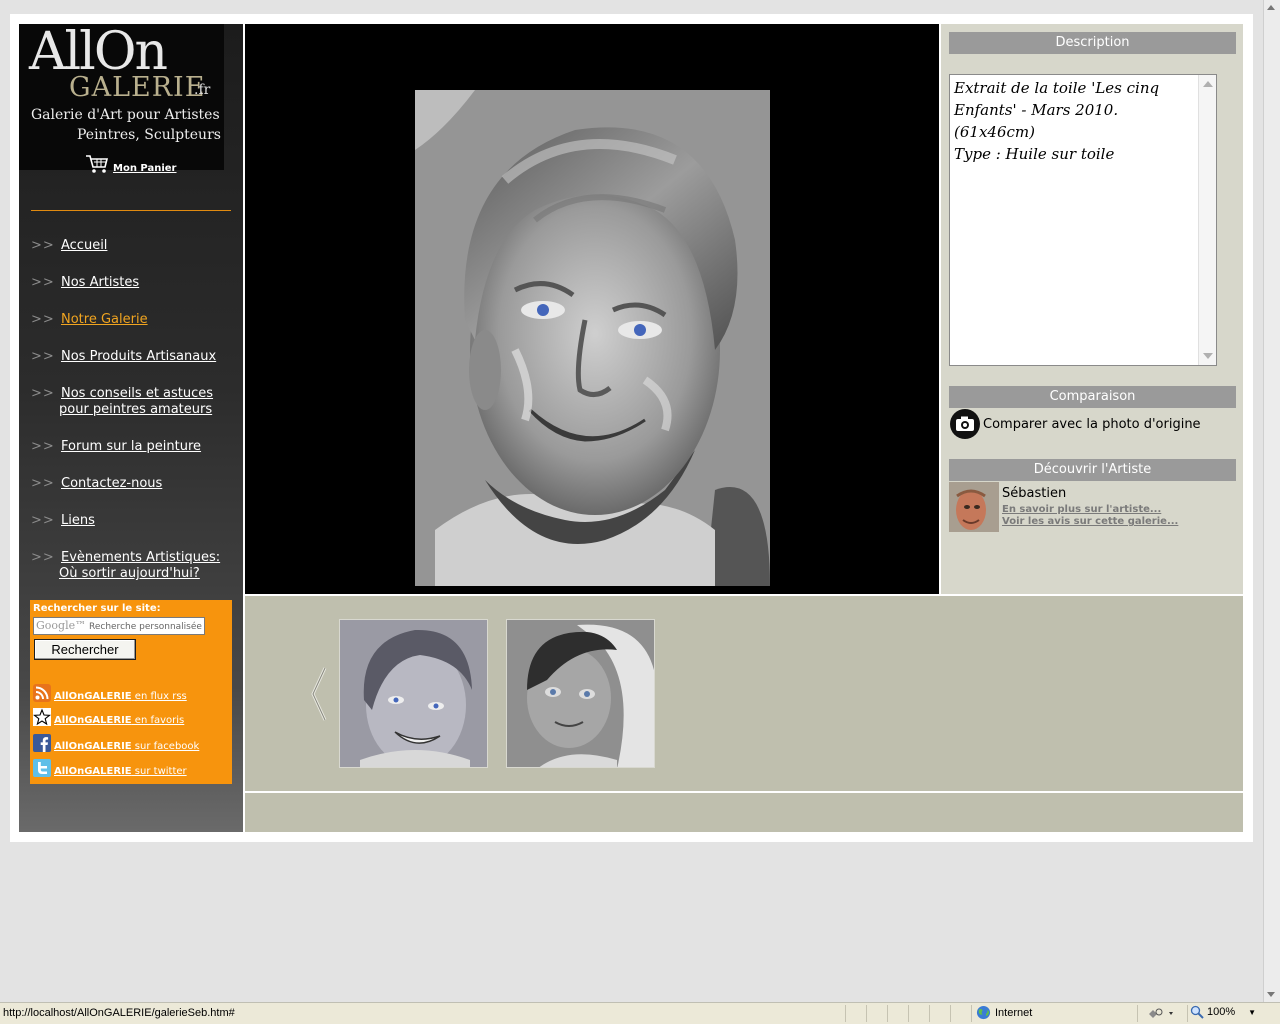 The height and width of the screenshot is (1024, 1280). I want to click on search-label: Rechercher sur le site:, so click(97, 608).